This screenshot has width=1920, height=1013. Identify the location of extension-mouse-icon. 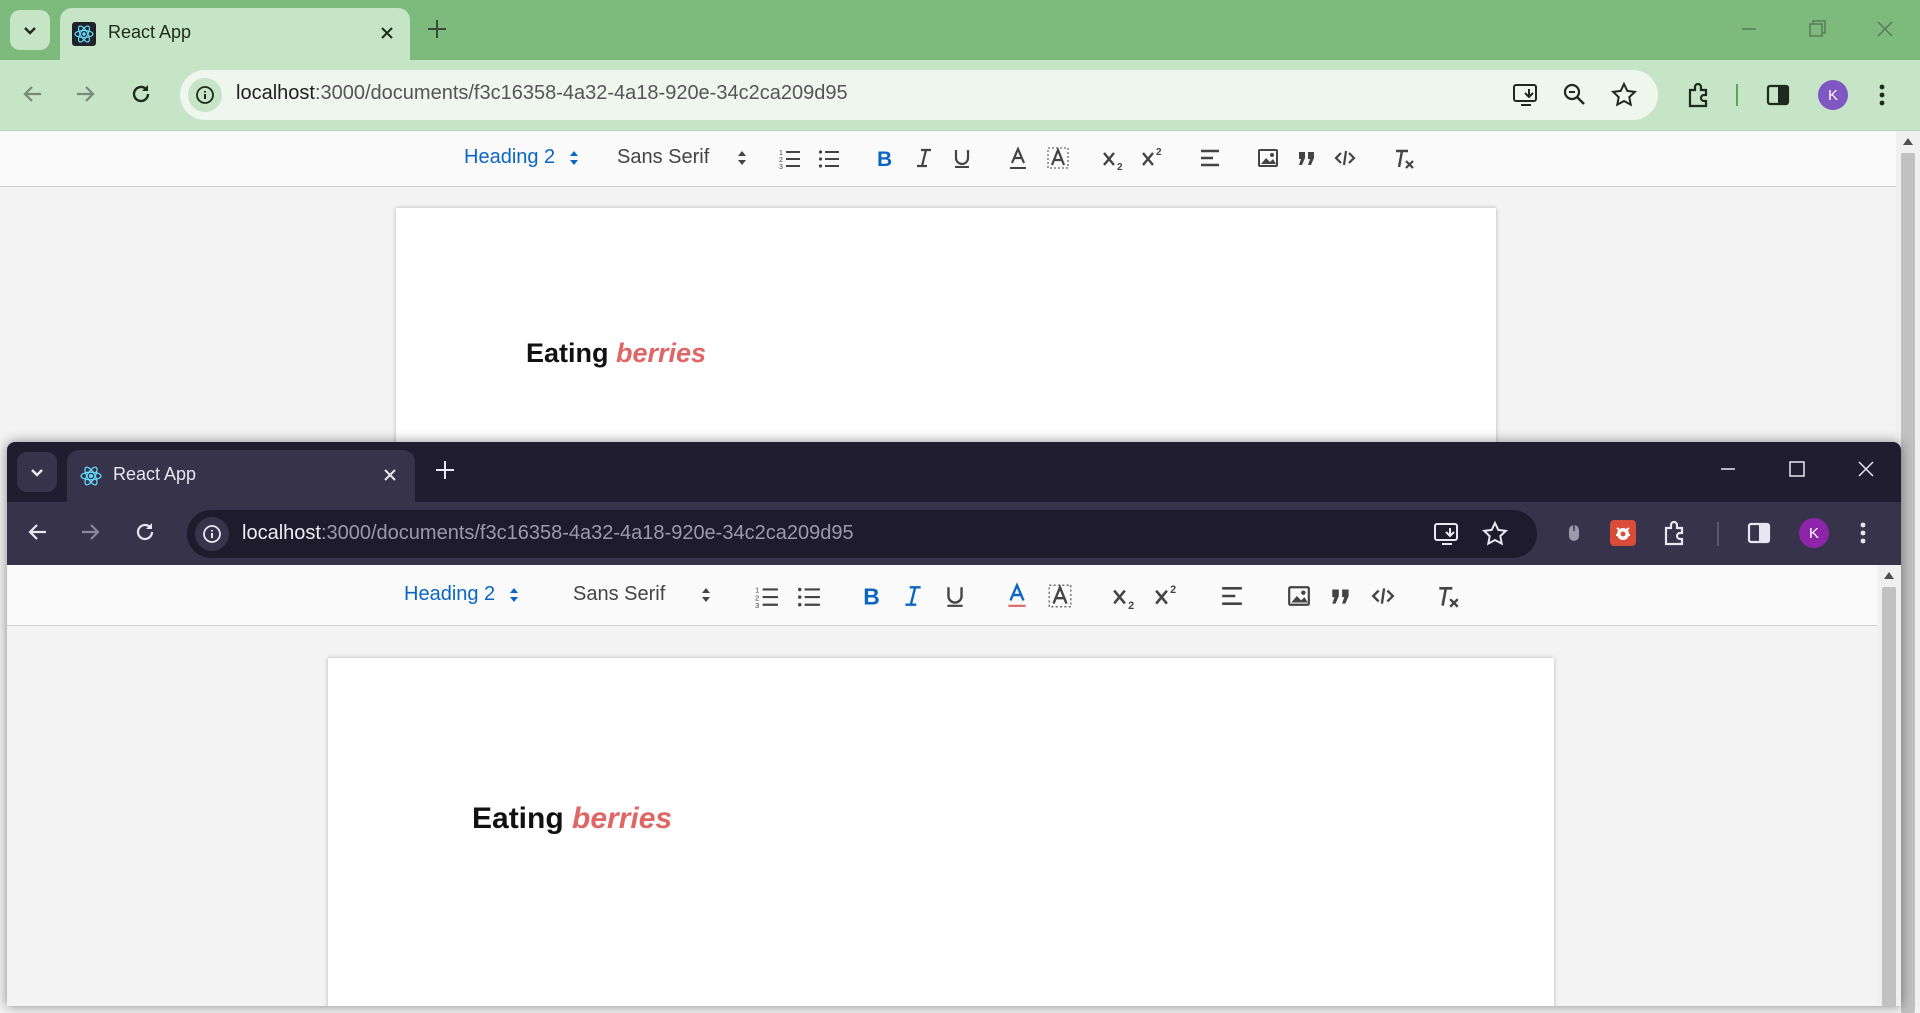
(1574, 533).